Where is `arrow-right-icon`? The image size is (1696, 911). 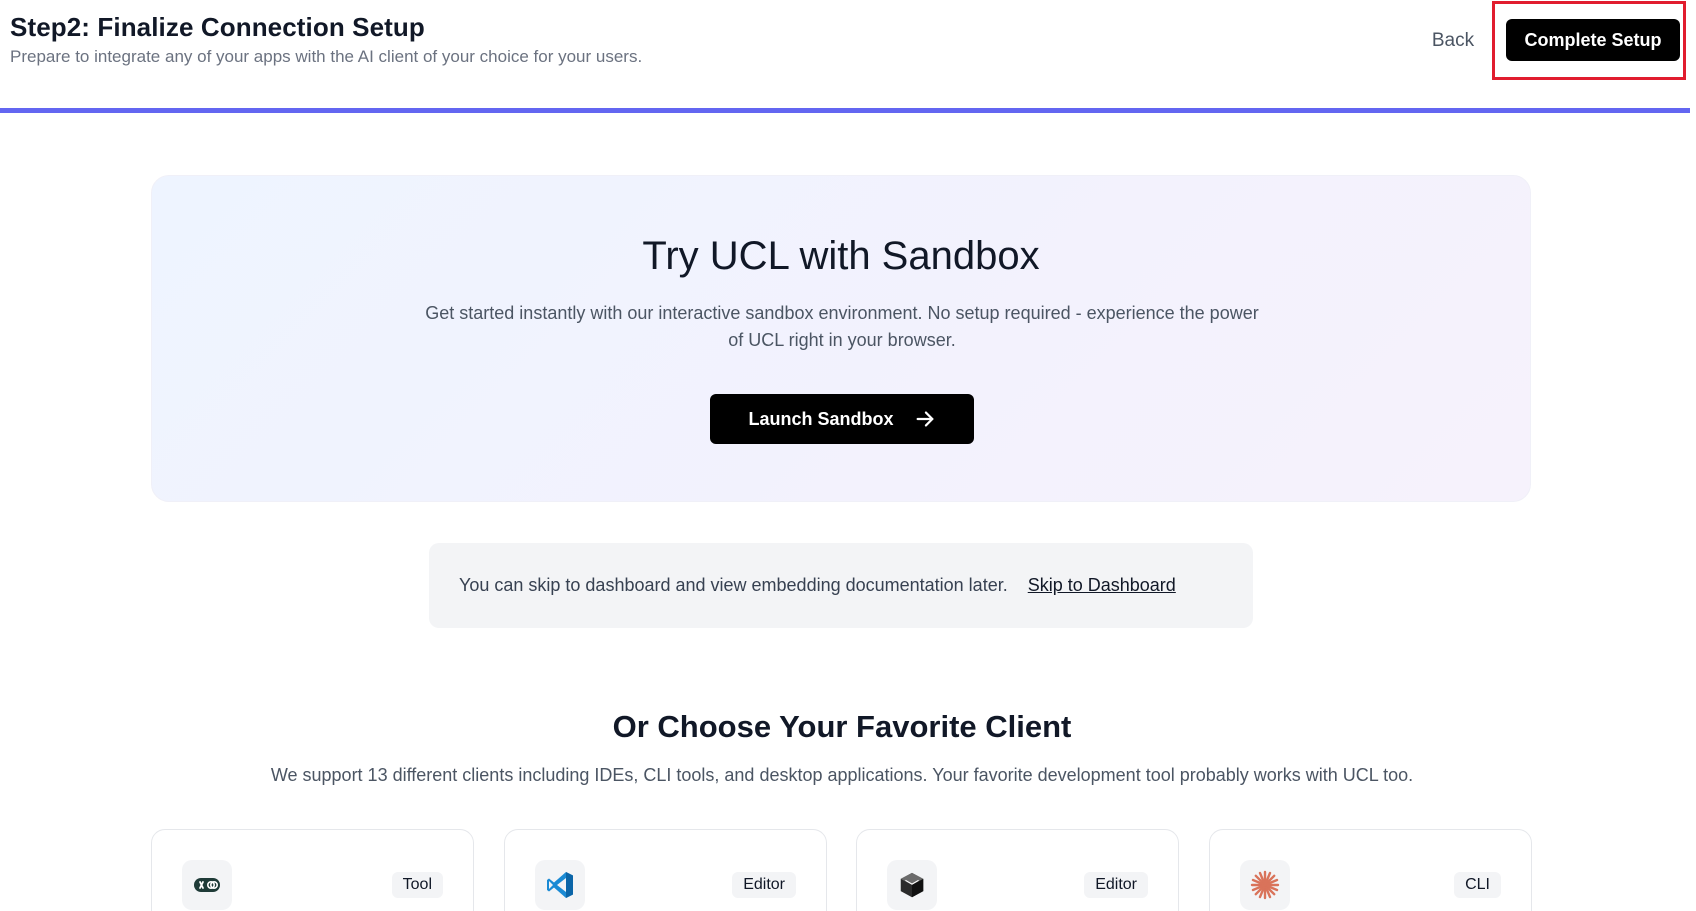 arrow-right-icon is located at coordinates (925, 419).